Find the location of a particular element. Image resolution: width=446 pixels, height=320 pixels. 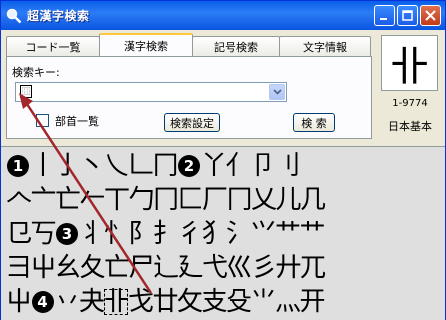

search-key-combobox: ⿲ is located at coordinates (151, 92).